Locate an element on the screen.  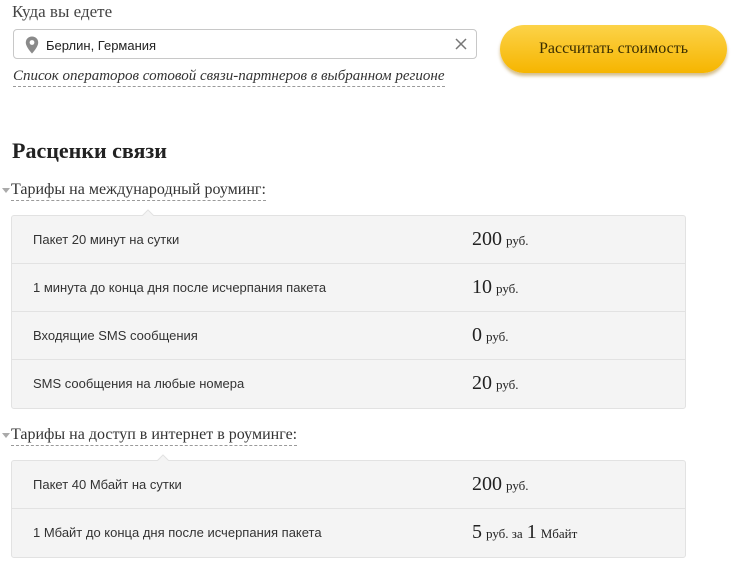
tariff-name: SMS сообщения на любые номера is located at coordinates (139, 383).